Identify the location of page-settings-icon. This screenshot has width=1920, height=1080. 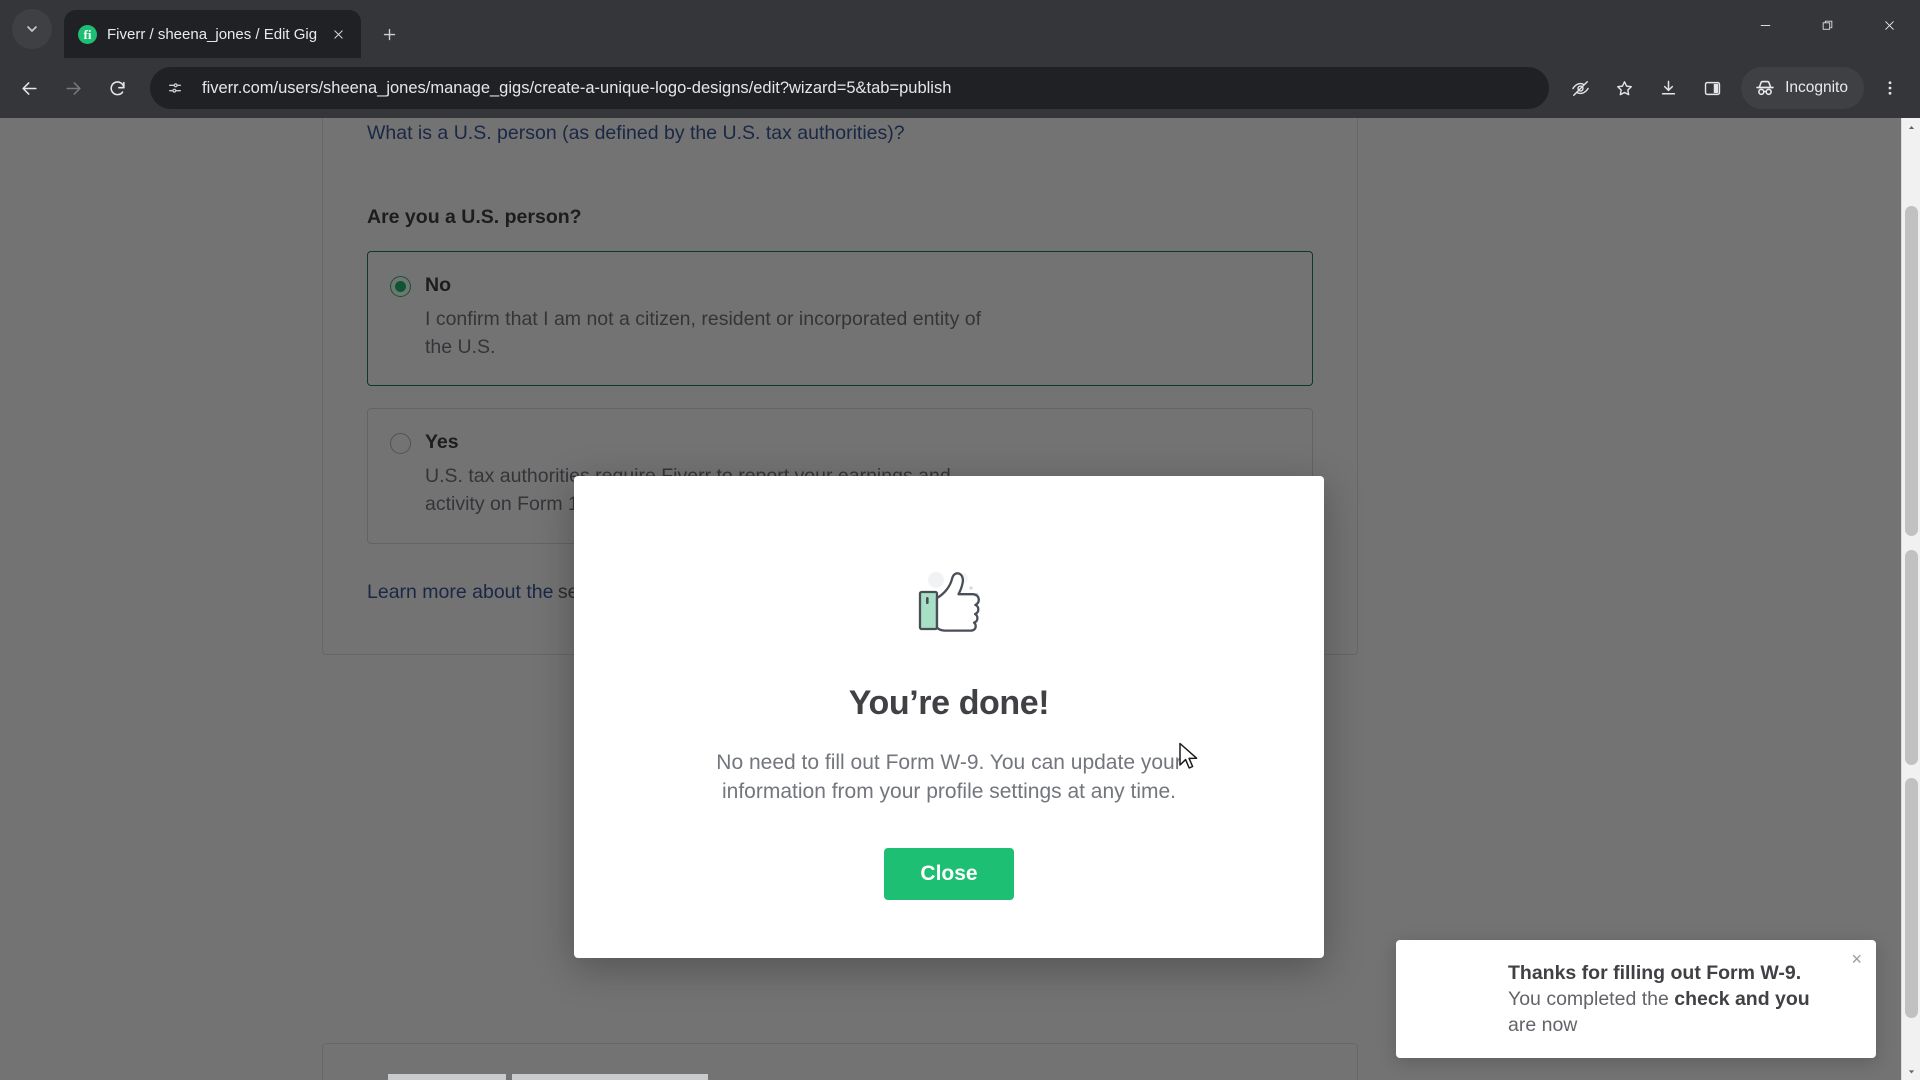
(175, 88).